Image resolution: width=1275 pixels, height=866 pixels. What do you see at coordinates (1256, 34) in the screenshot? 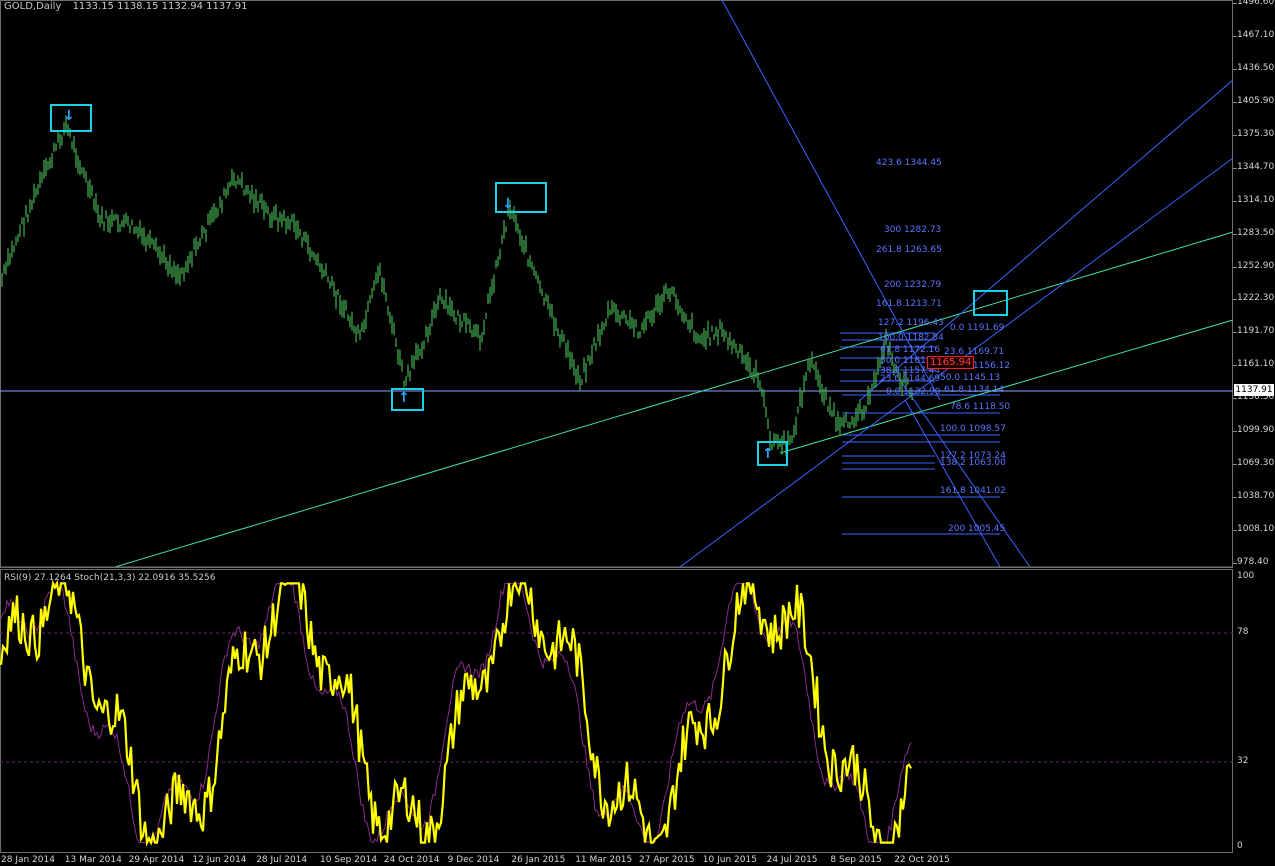
I see `price-axis-label: 1467.10` at bounding box center [1256, 34].